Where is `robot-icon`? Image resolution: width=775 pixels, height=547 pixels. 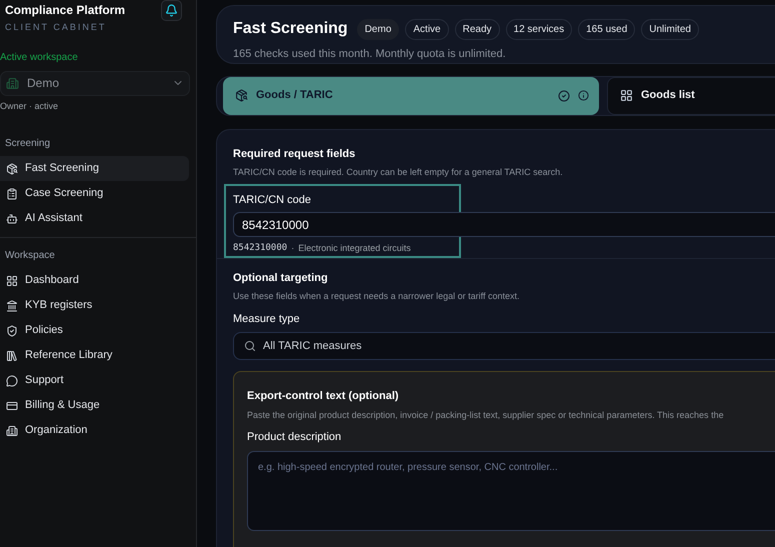 robot-icon is located at coordinates (12, 218).